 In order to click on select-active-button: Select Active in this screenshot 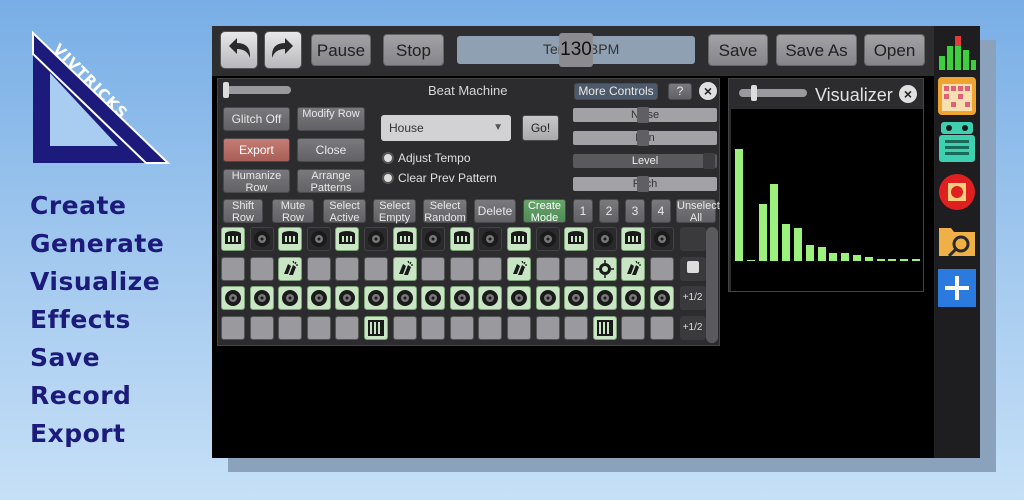, I will do `click(344, 211)`.